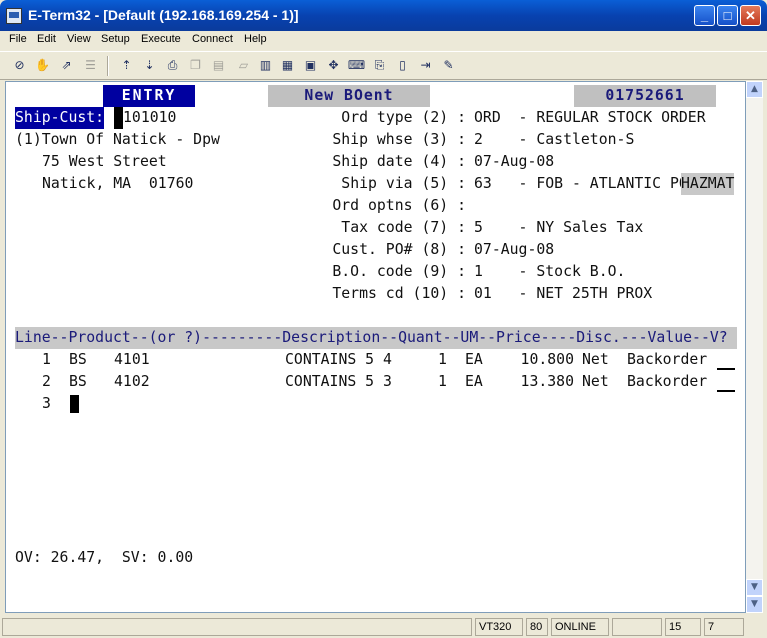 The width and height of the screenshot is (767, 638). Describe the element at coordinates (754, 89) in the screenshot. I see `scroll-up-icon: ▲` at that location.